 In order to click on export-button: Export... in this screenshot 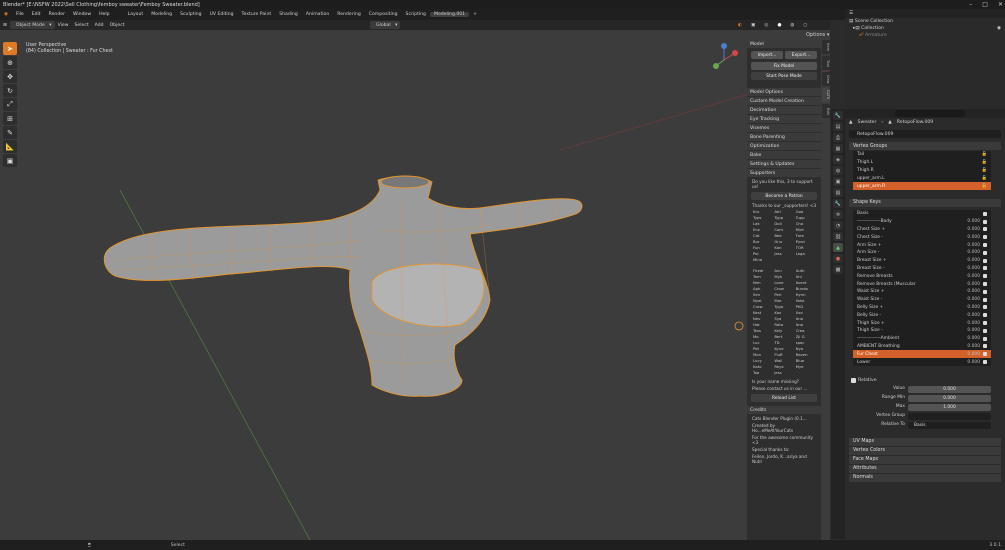, I will do `click(801, 55)`.